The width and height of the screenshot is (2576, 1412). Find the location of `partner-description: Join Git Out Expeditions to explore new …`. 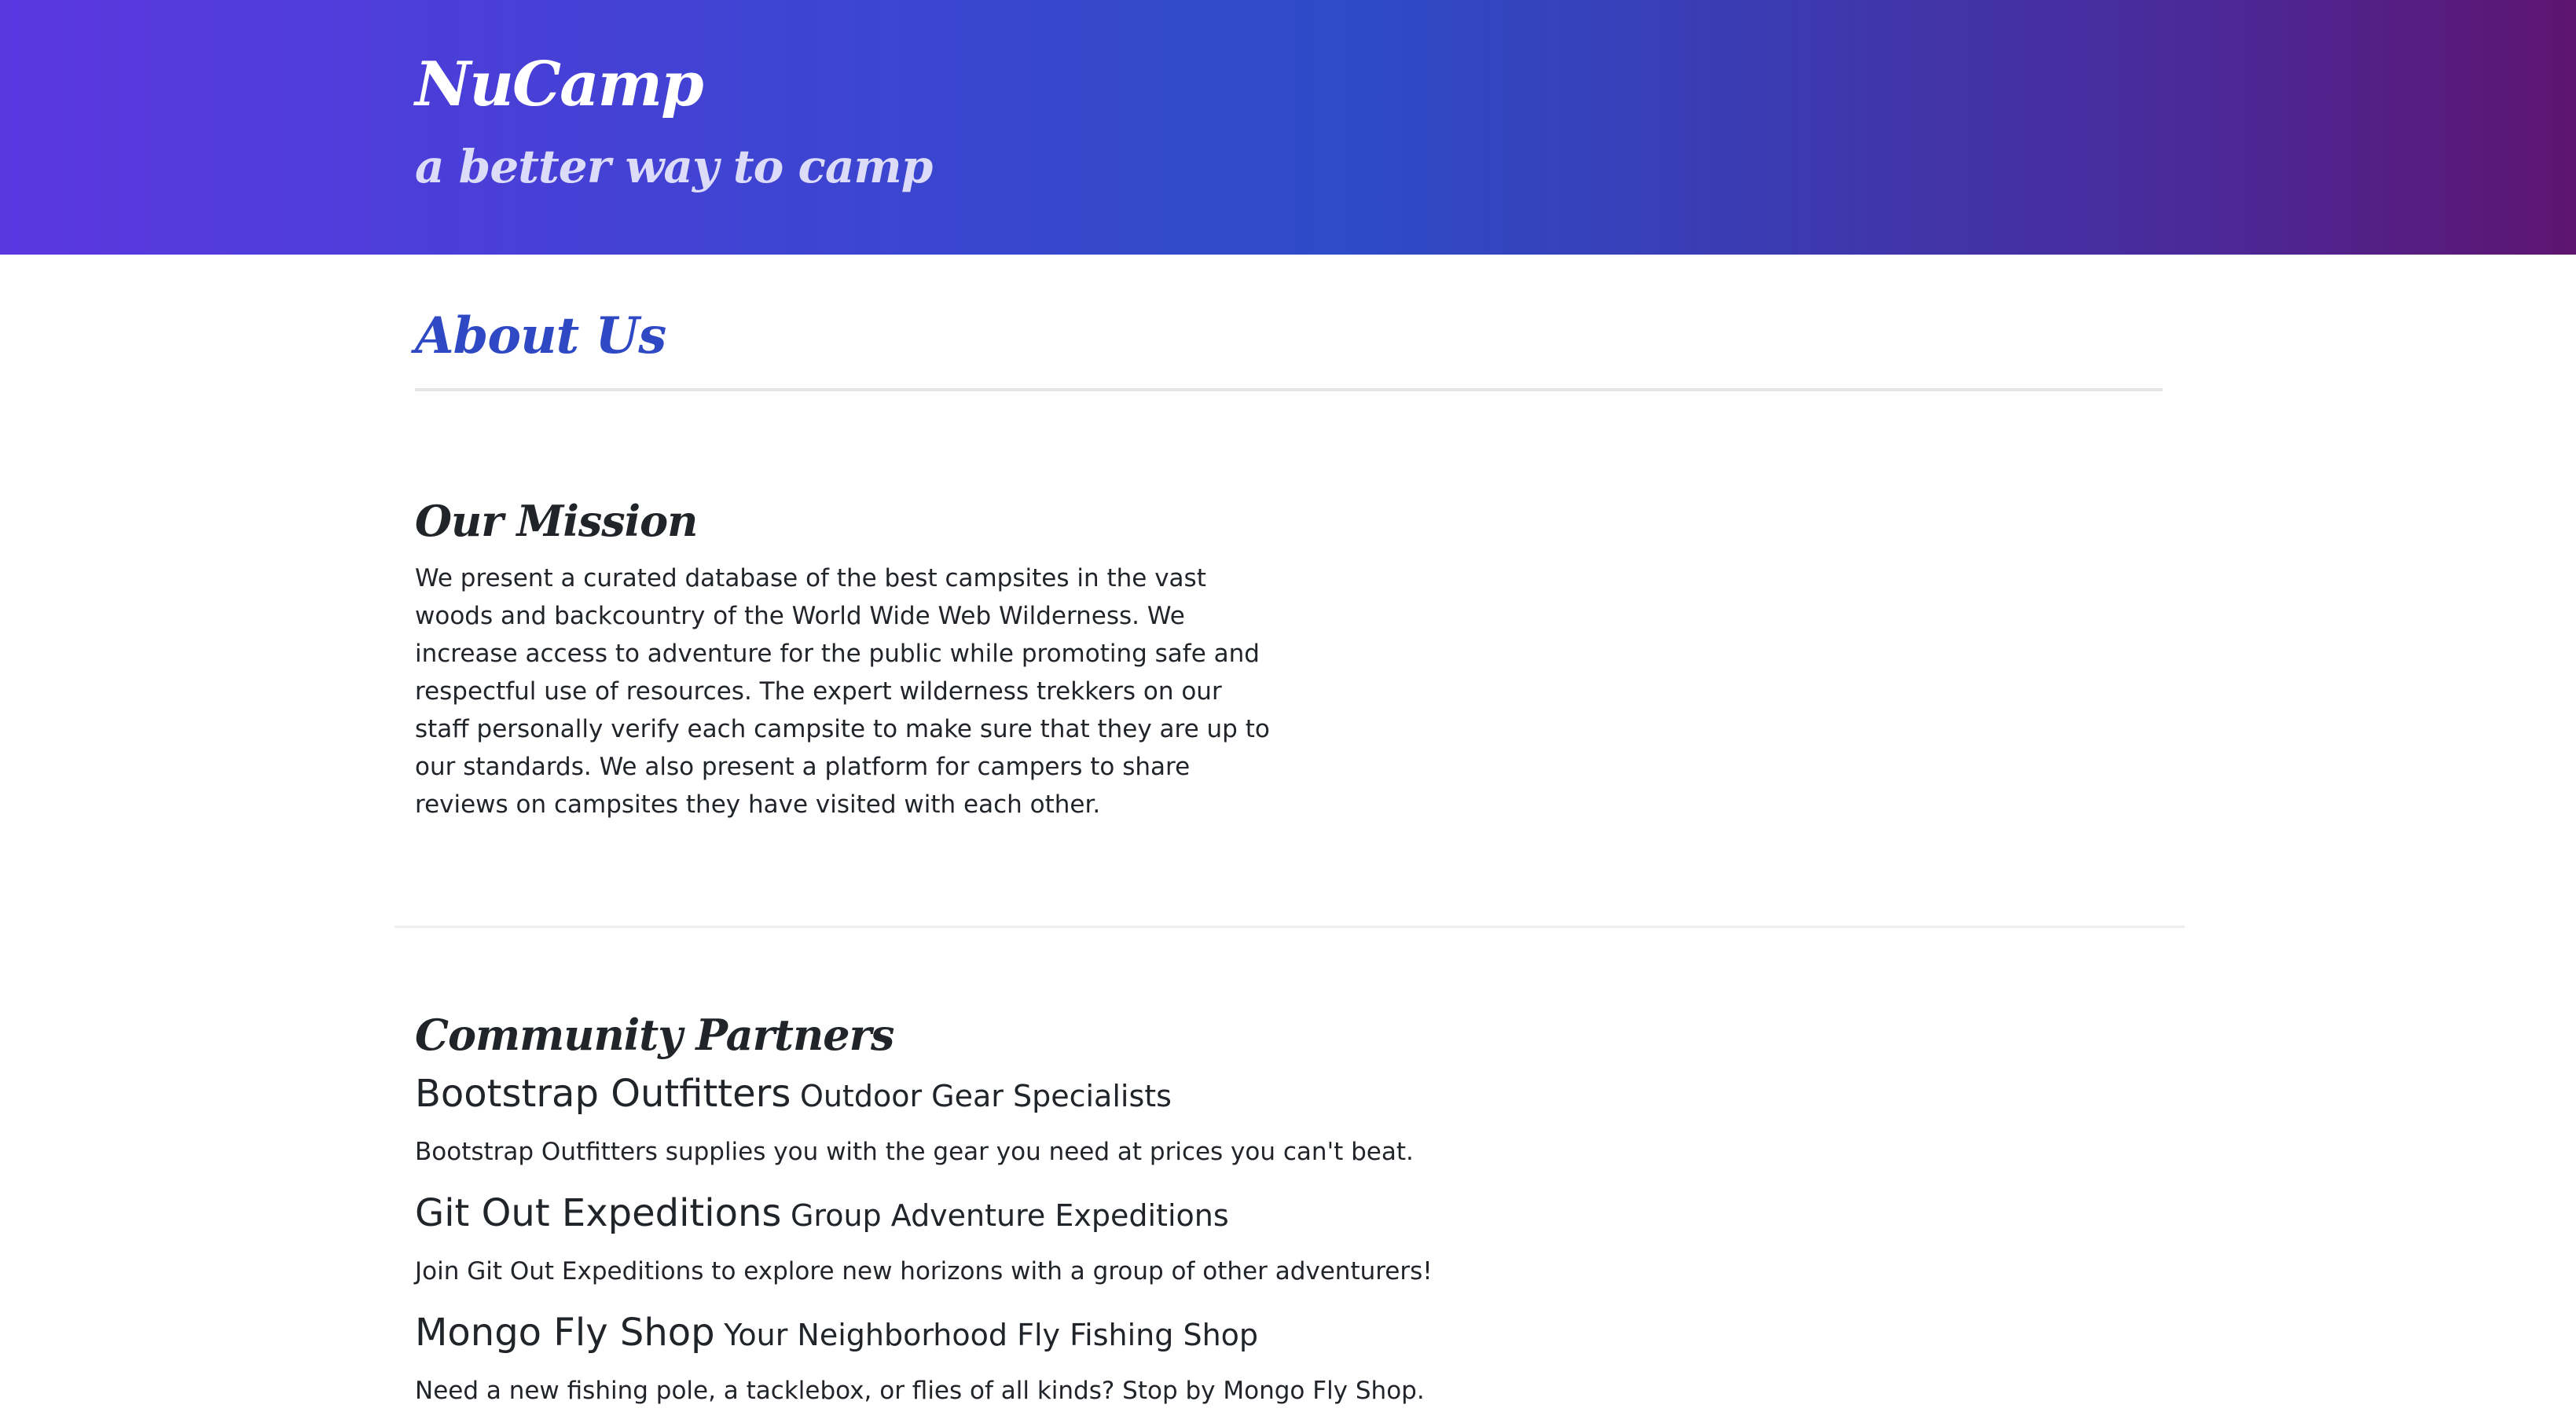

partner-description: Join Git Out Expeditions to explore new … is located at coordinates (924, 1271).